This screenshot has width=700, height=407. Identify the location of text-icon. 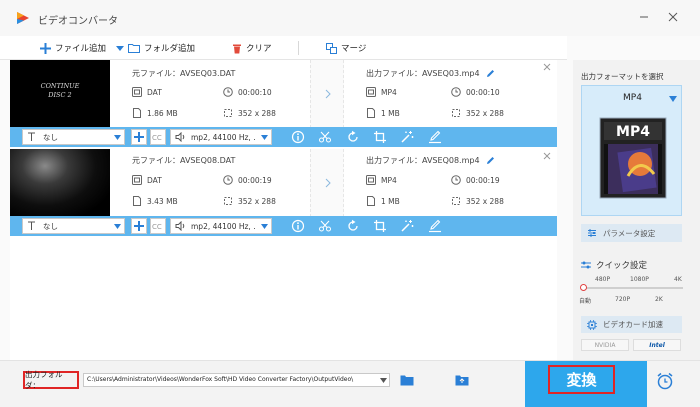
(31, 136).